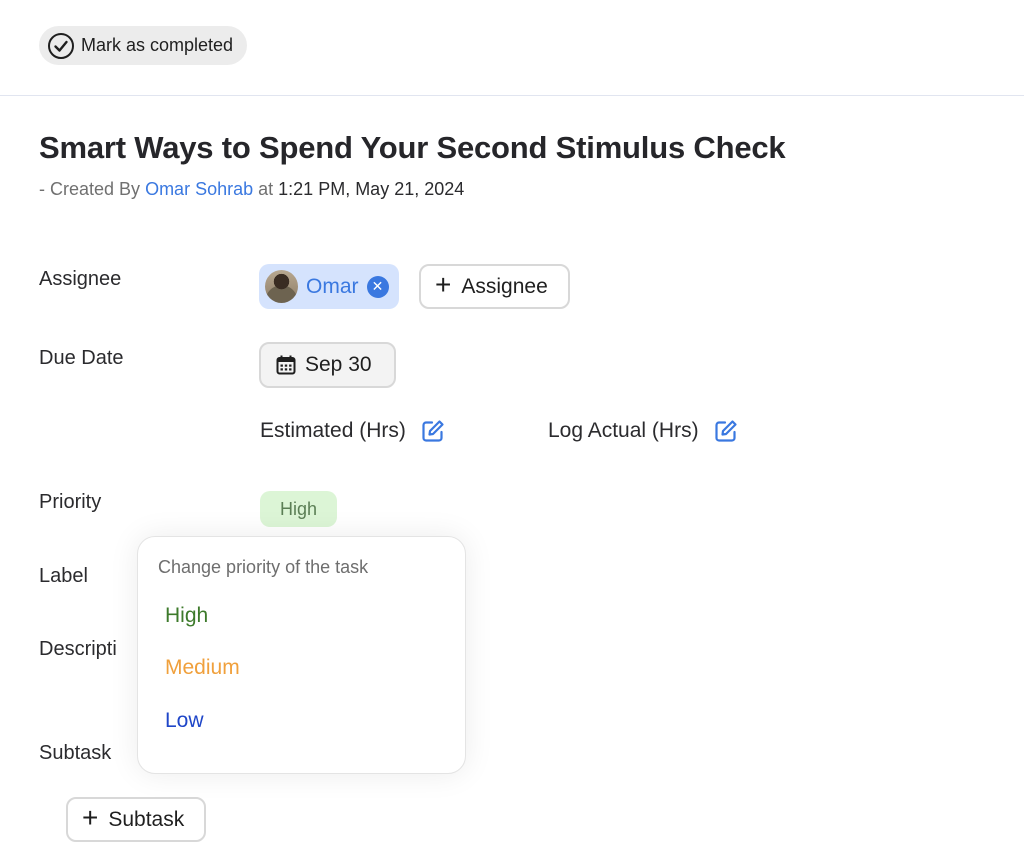  I want to click on actual-hours-label: Log Actual (Hrs), so click(623, 430).